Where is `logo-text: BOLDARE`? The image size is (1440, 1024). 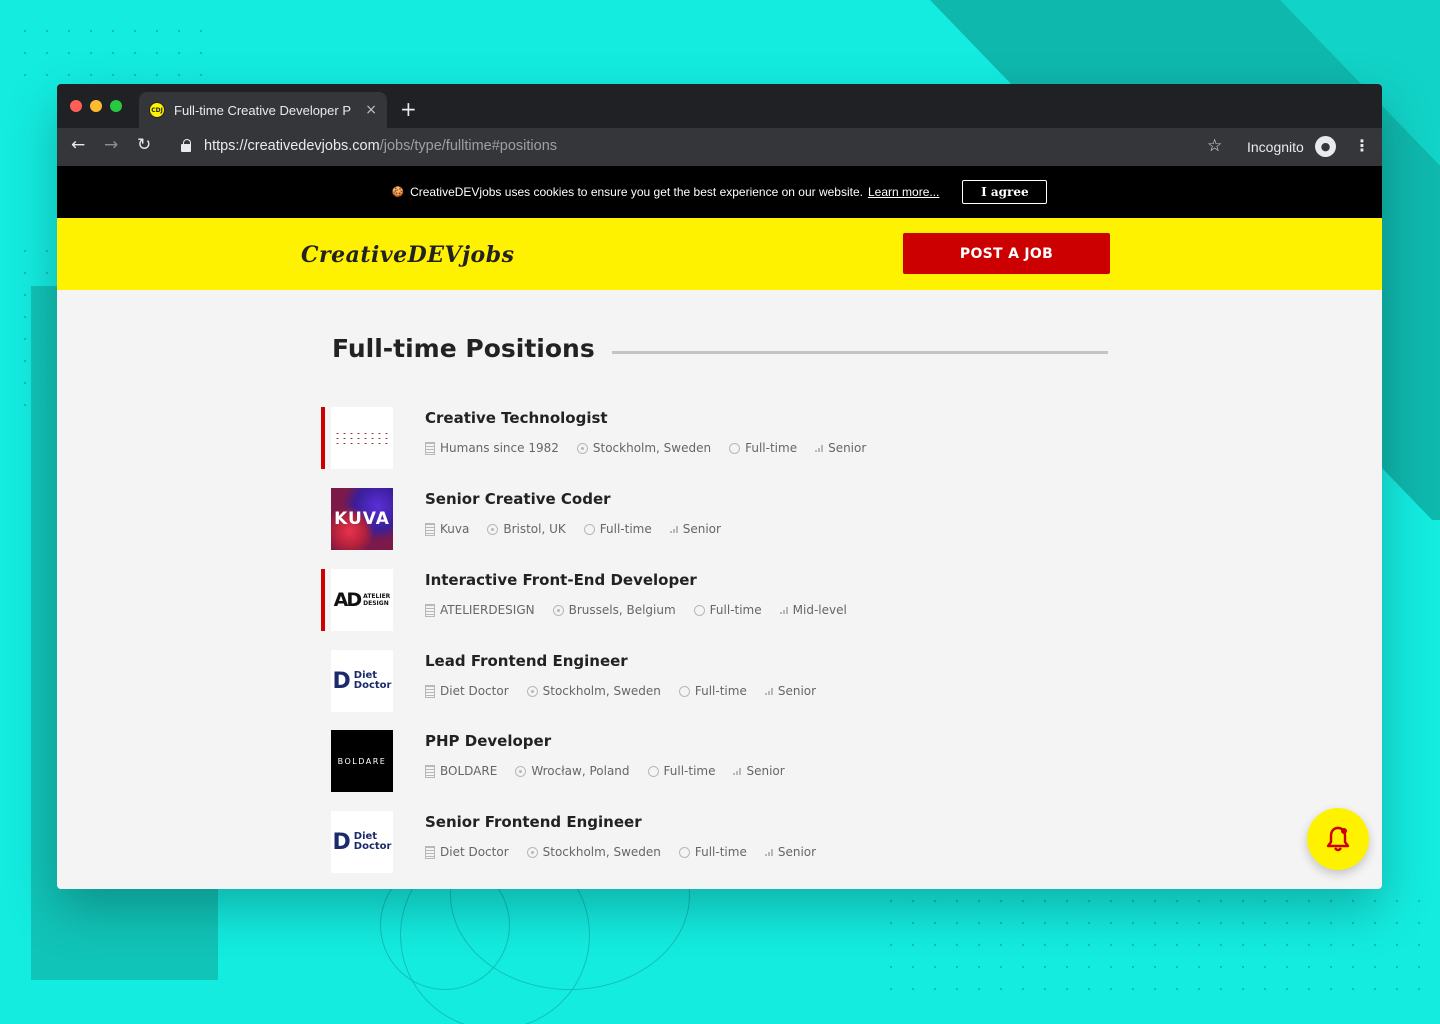 logo-text: BOLDARE is located at coordinates (362, 761).